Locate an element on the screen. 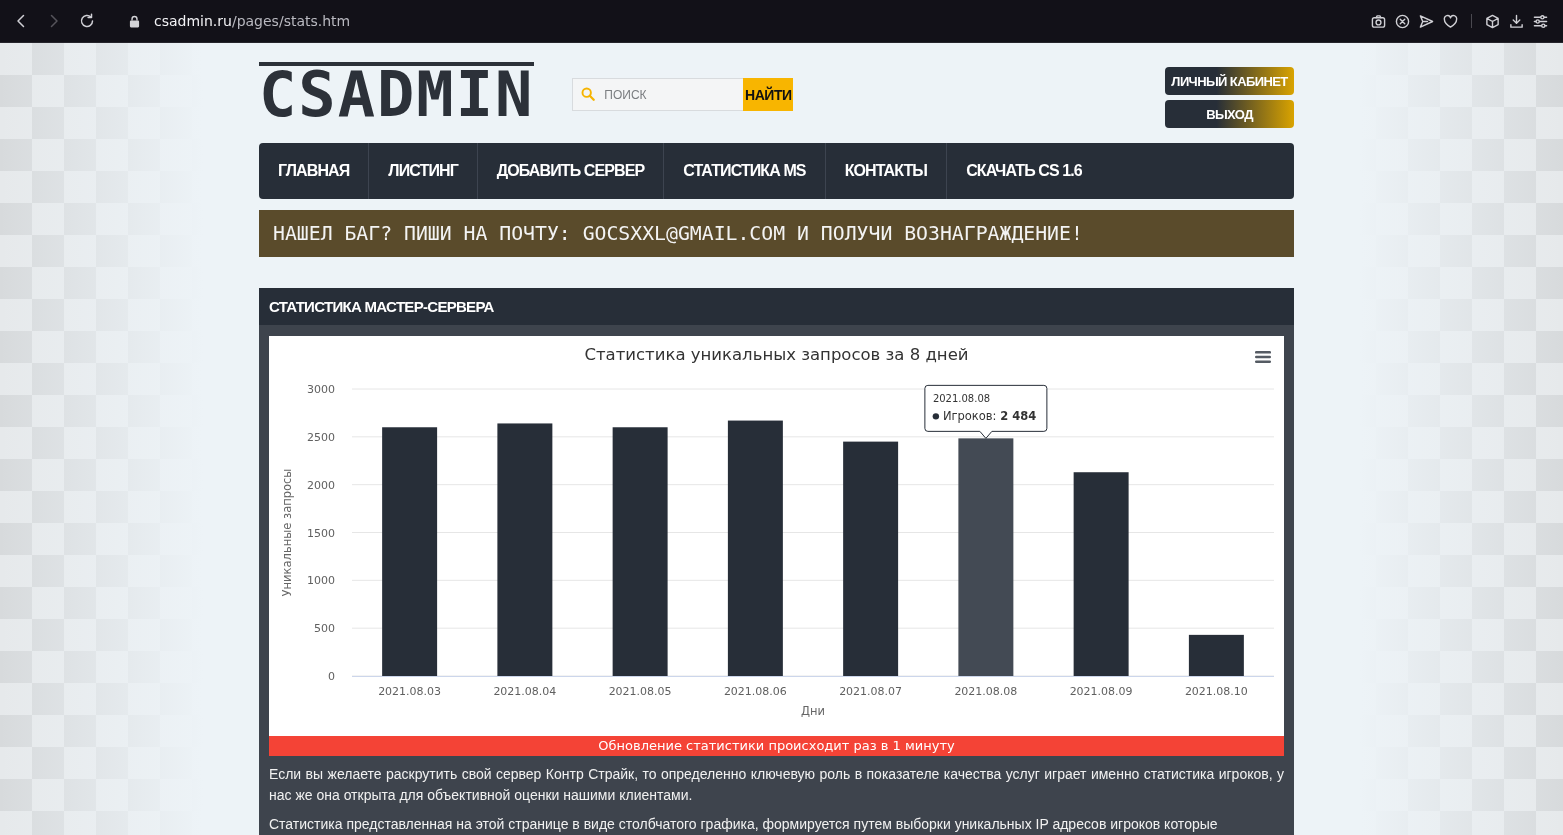 This screenshot has height=835, width=1563. cube-icon is located at coordinates (1492, 21).